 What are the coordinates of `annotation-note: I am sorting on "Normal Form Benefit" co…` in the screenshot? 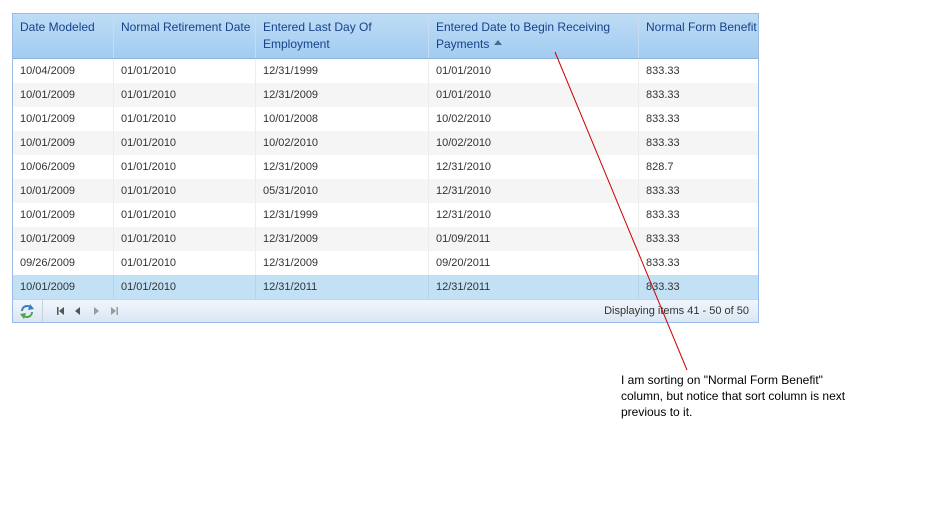 It's located at (733, 396).